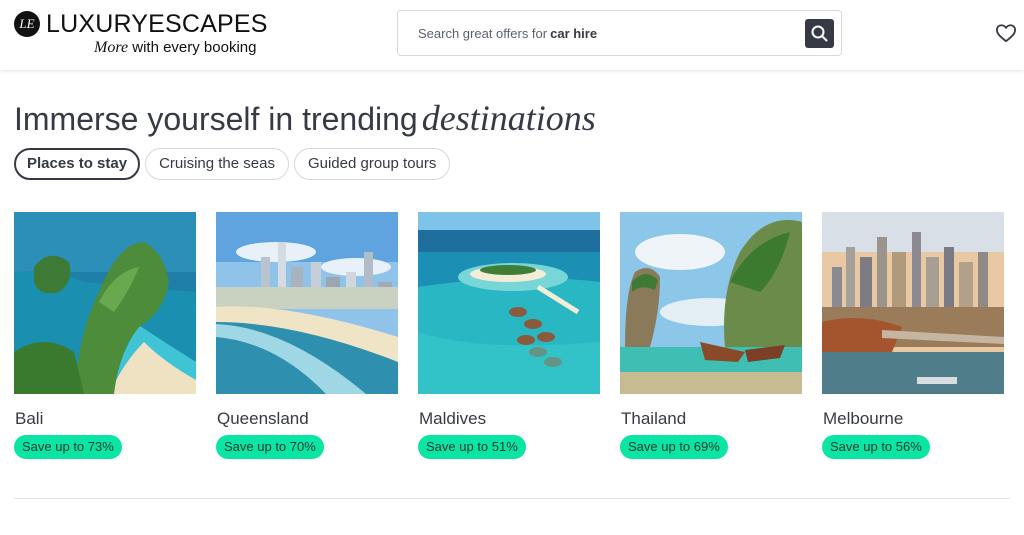  Describe the element at coordinates (876, 447) in the screenshot. I see `savings-badge: Save up to 56%` at that location.